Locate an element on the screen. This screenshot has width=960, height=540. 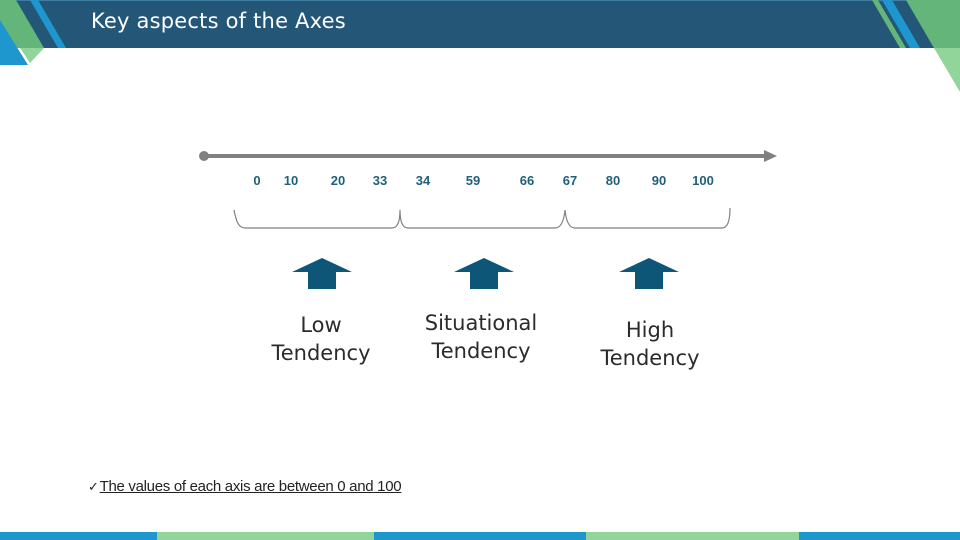
axis-arrowhead is located at coordinates (770, 156).